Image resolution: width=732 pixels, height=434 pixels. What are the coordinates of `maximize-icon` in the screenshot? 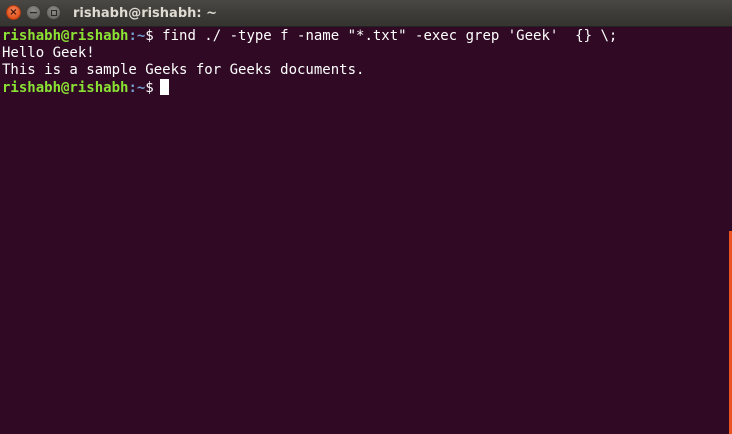 It's located at (53, 12).